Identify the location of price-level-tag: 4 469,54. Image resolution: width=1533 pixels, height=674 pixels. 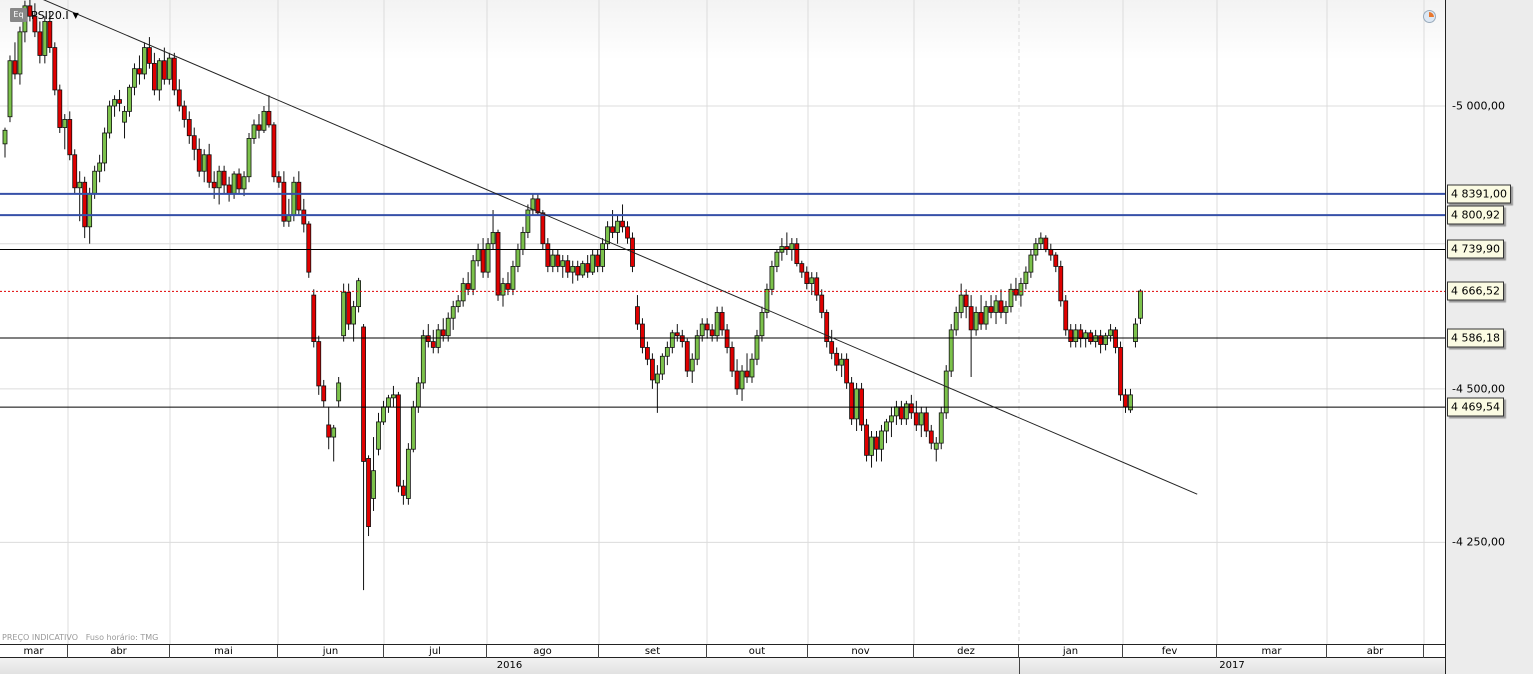
(1475, 407).